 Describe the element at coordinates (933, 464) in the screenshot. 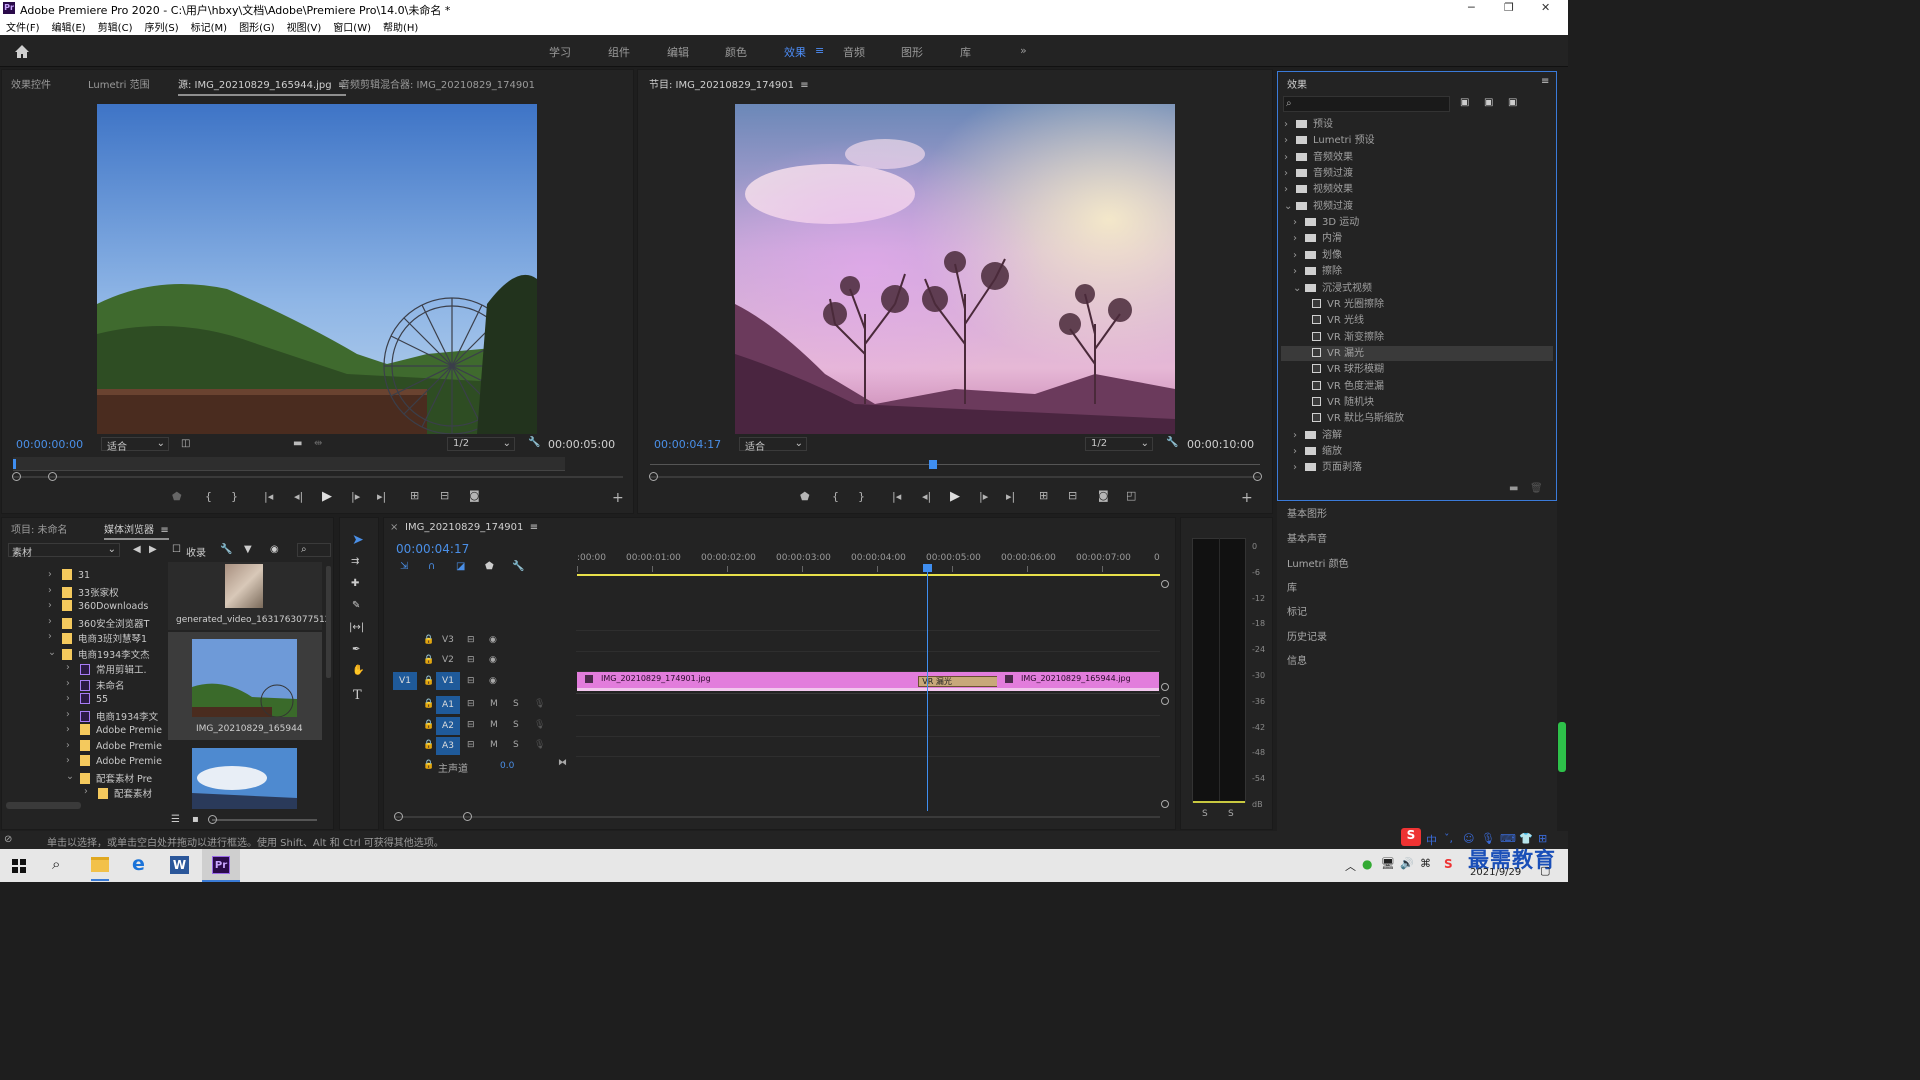

I see `program-playhead` at that location.